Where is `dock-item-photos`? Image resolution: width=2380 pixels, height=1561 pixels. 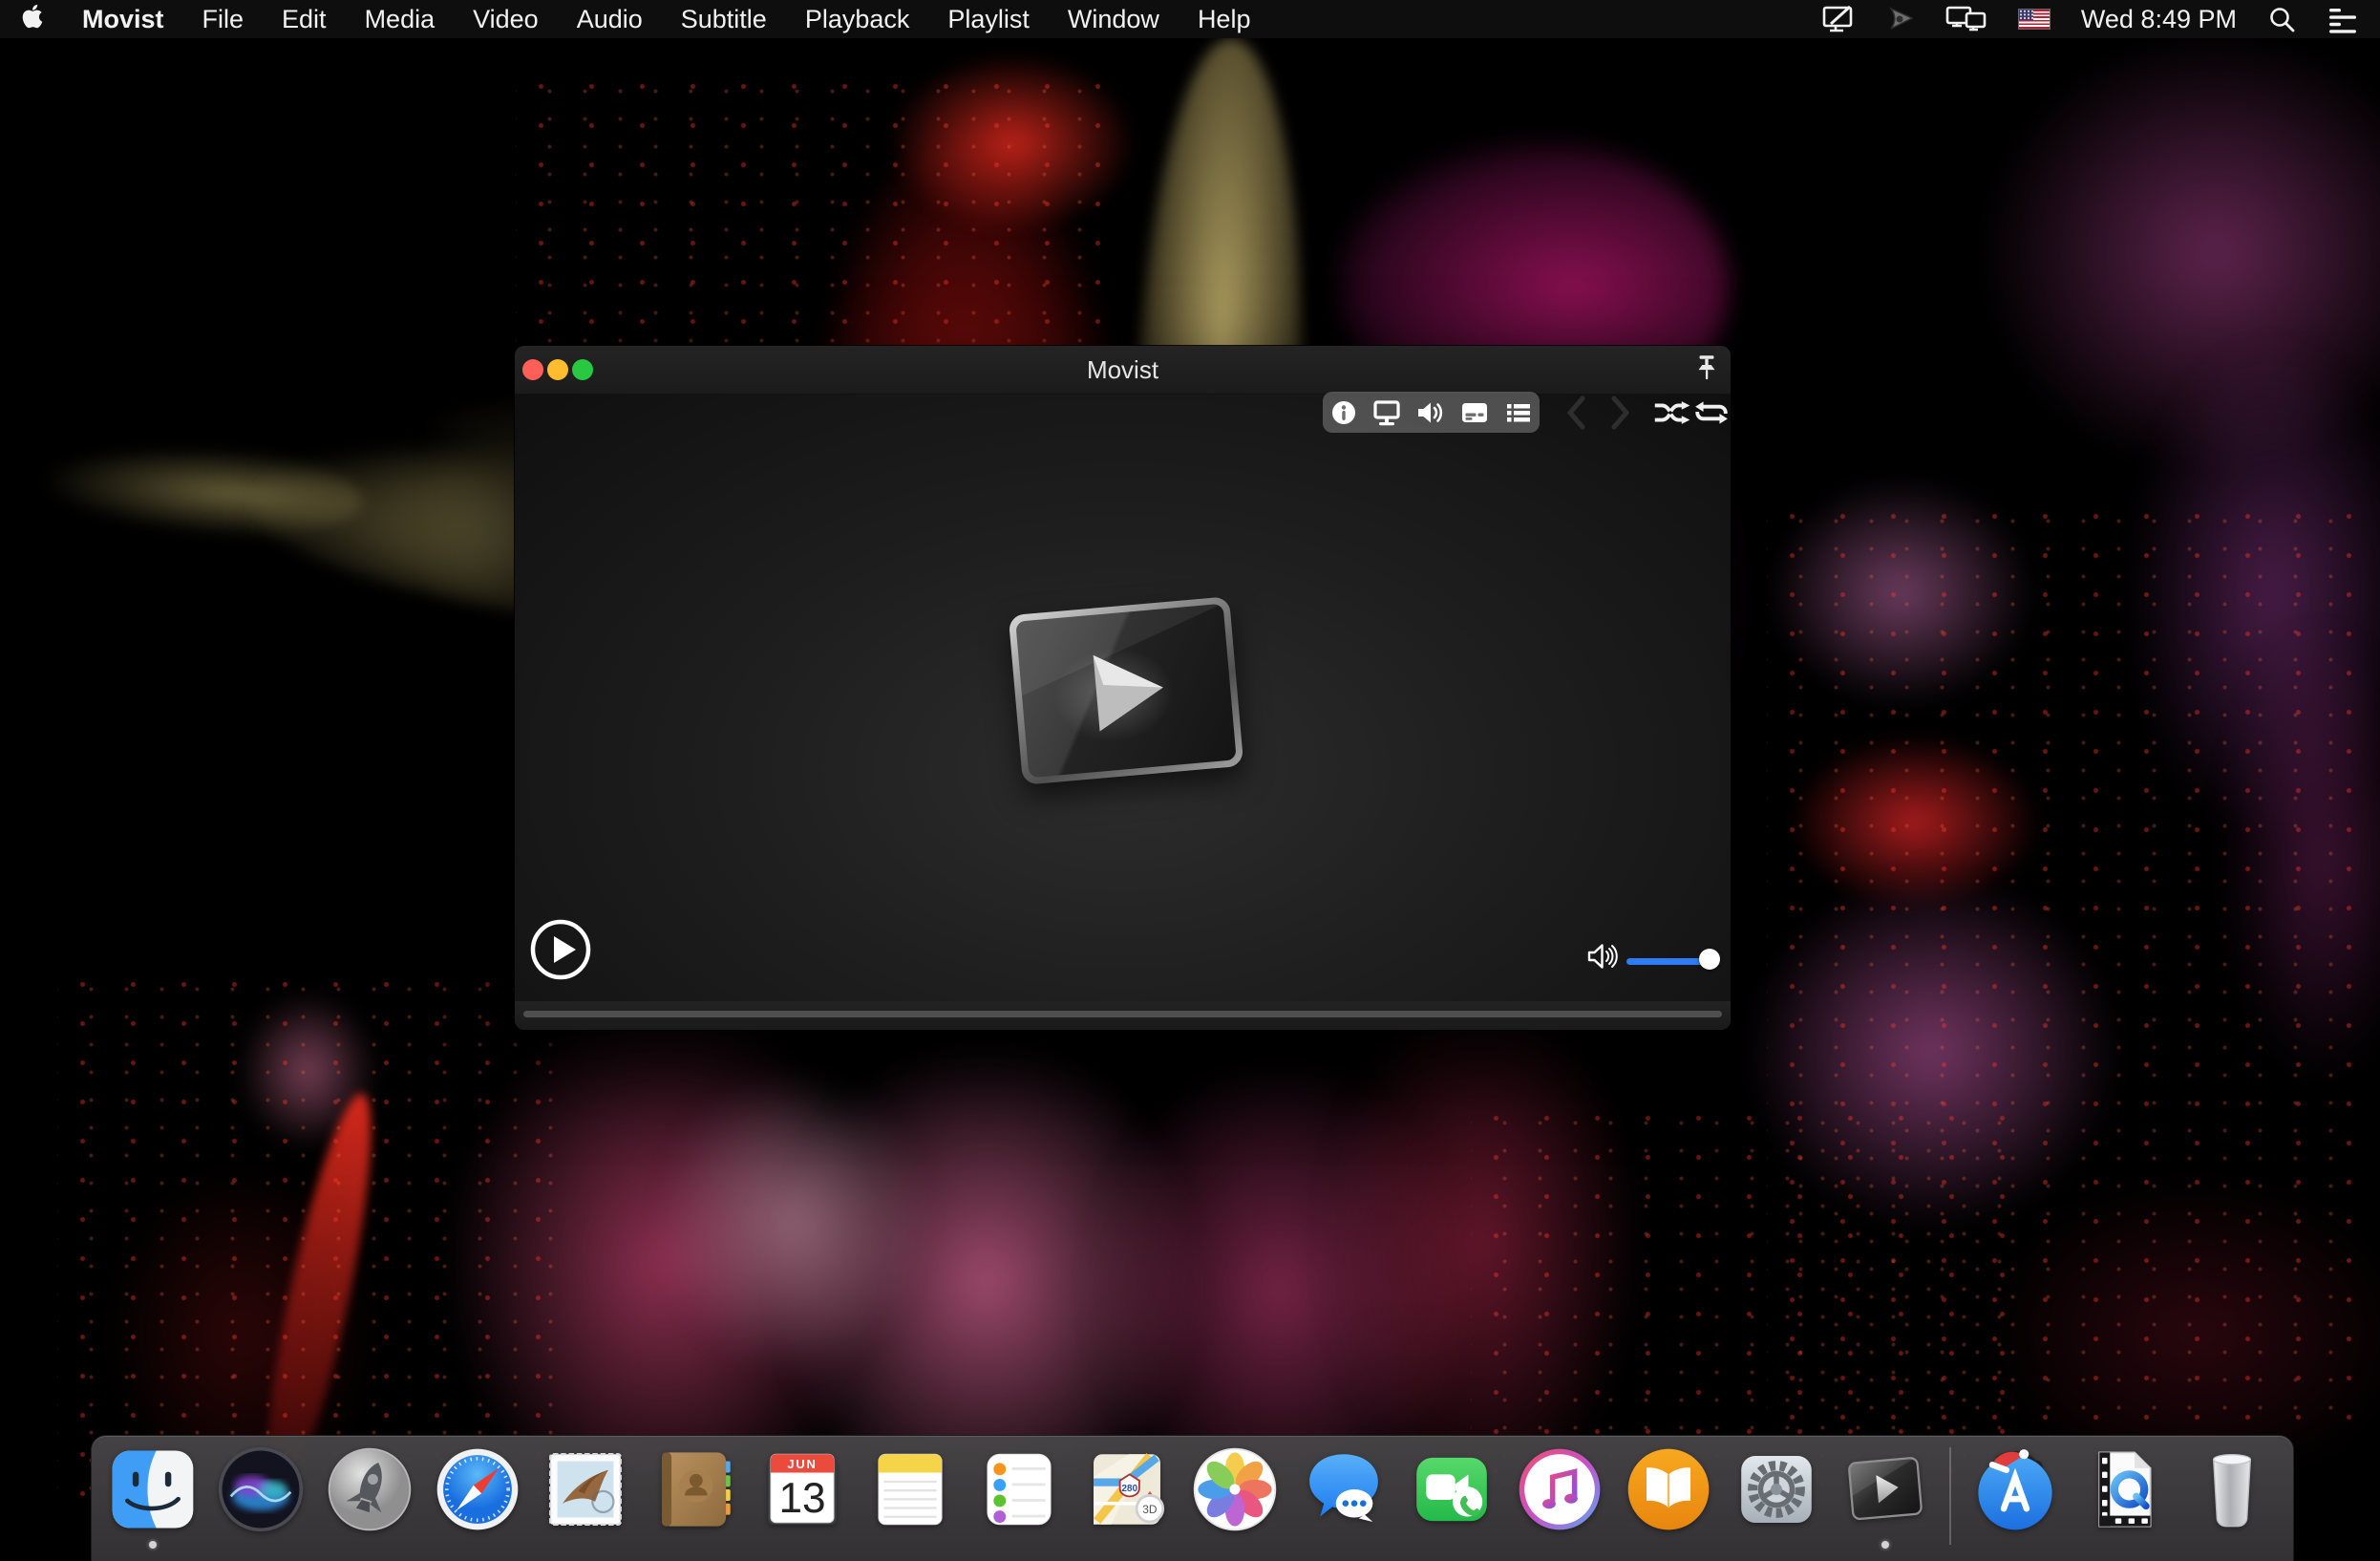
dock-item-photos is located at coordinates (1235, 1489).